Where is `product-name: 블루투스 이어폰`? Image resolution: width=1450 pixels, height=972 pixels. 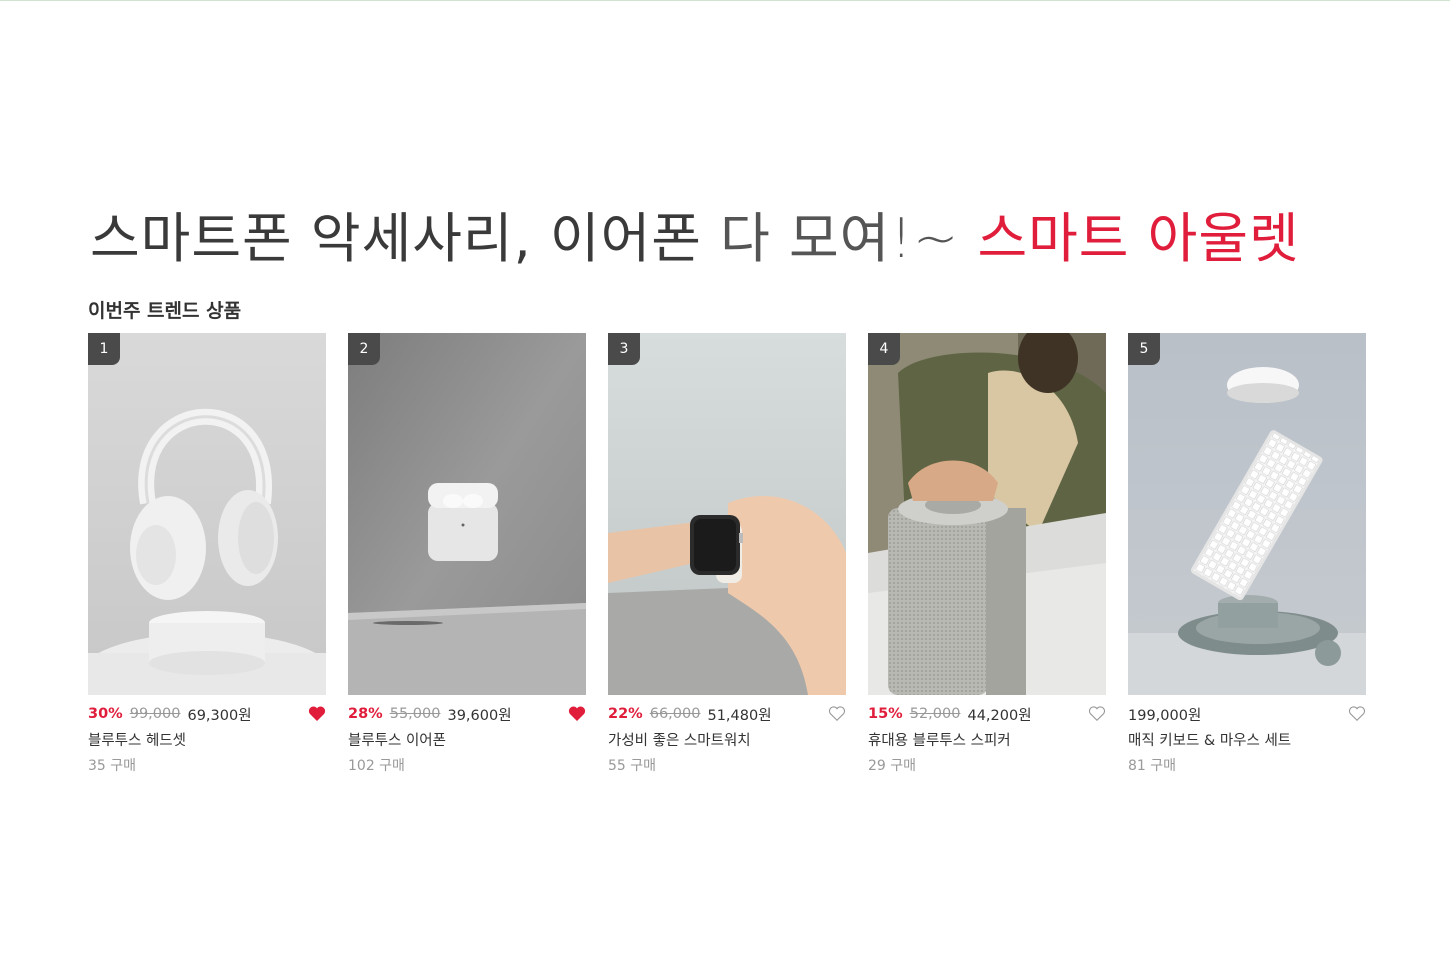
product-name: 블루투스 이어폰 is located at coordinates (467, 739).